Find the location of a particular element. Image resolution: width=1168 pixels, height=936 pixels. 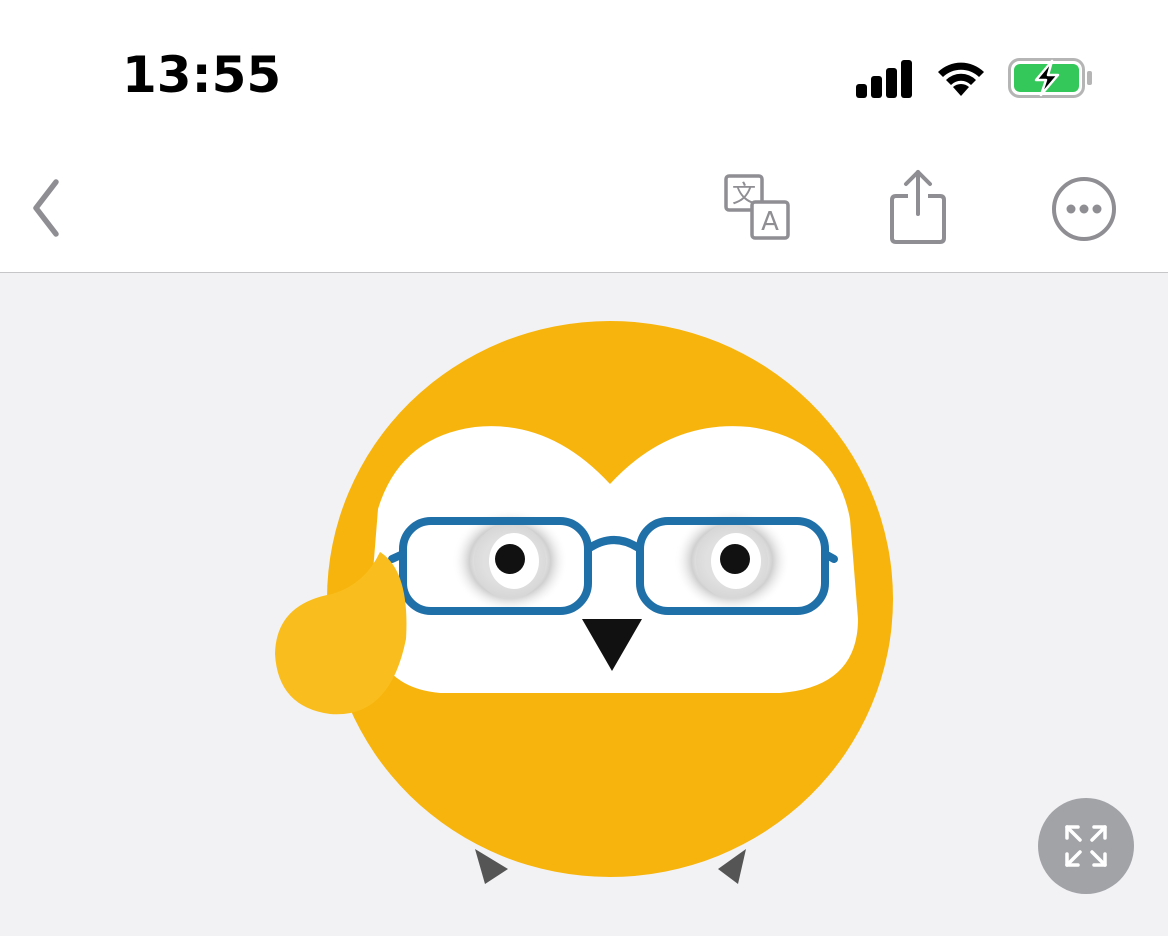

svg-text: A is located at coordinates (770, 222).